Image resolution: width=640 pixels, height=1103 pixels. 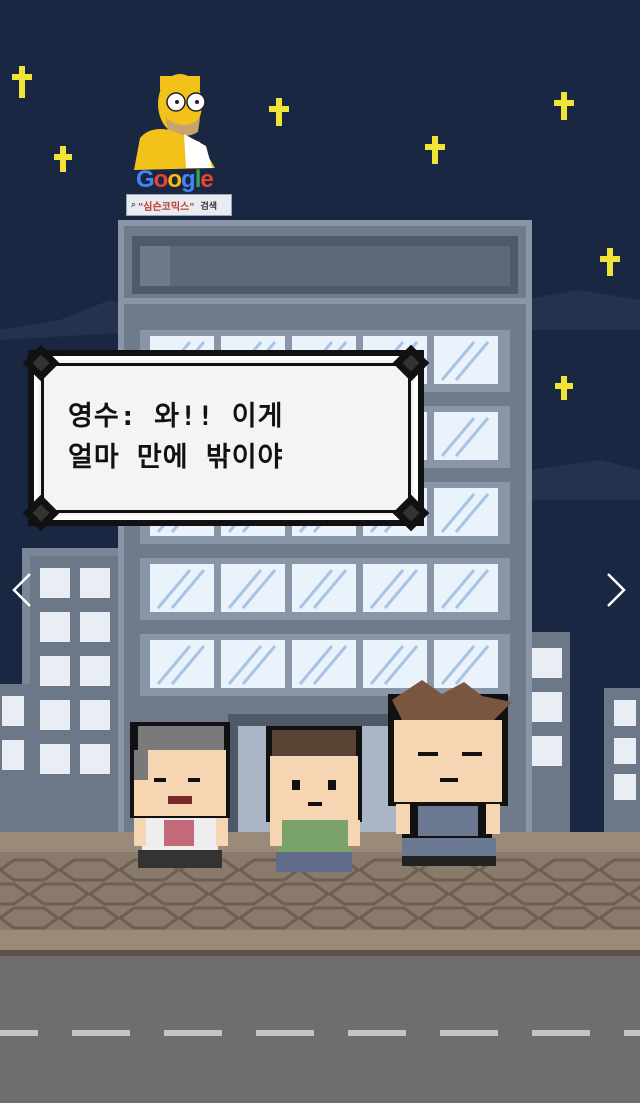 I want to click on next-button, so click(x=616, y=590).